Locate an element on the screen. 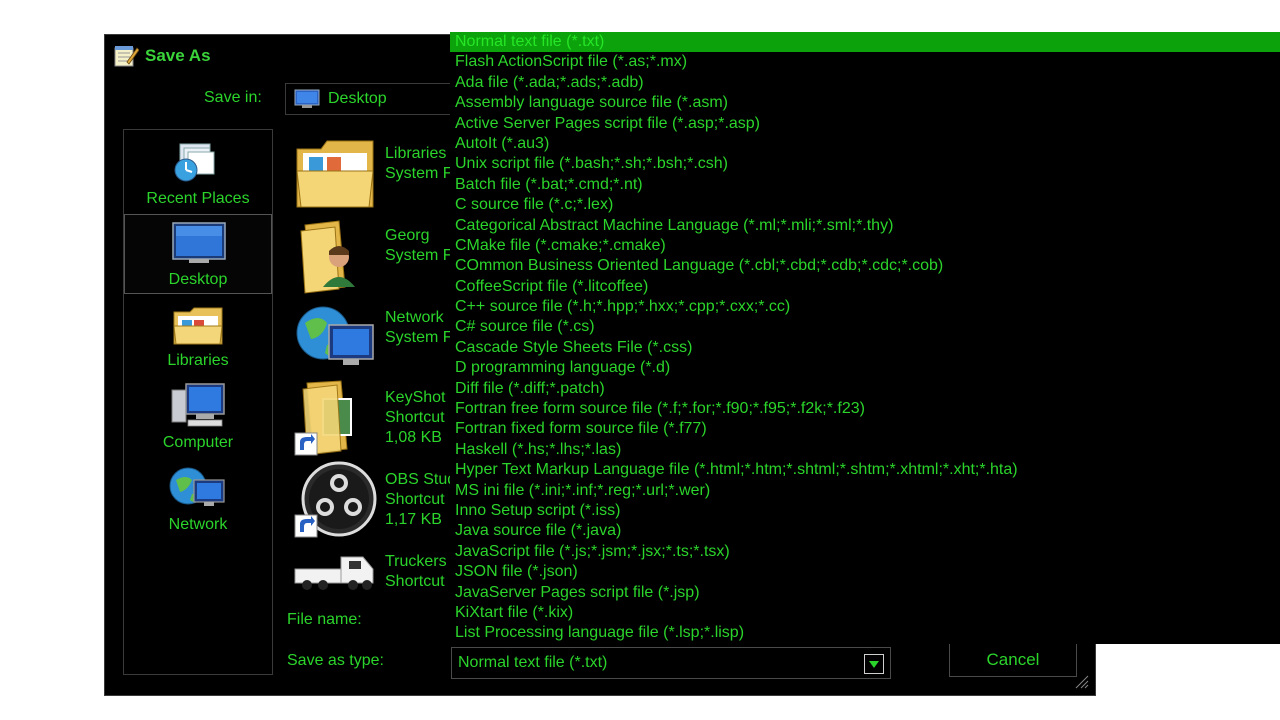  file-name: Libraries is located at coordinates (416, 153).